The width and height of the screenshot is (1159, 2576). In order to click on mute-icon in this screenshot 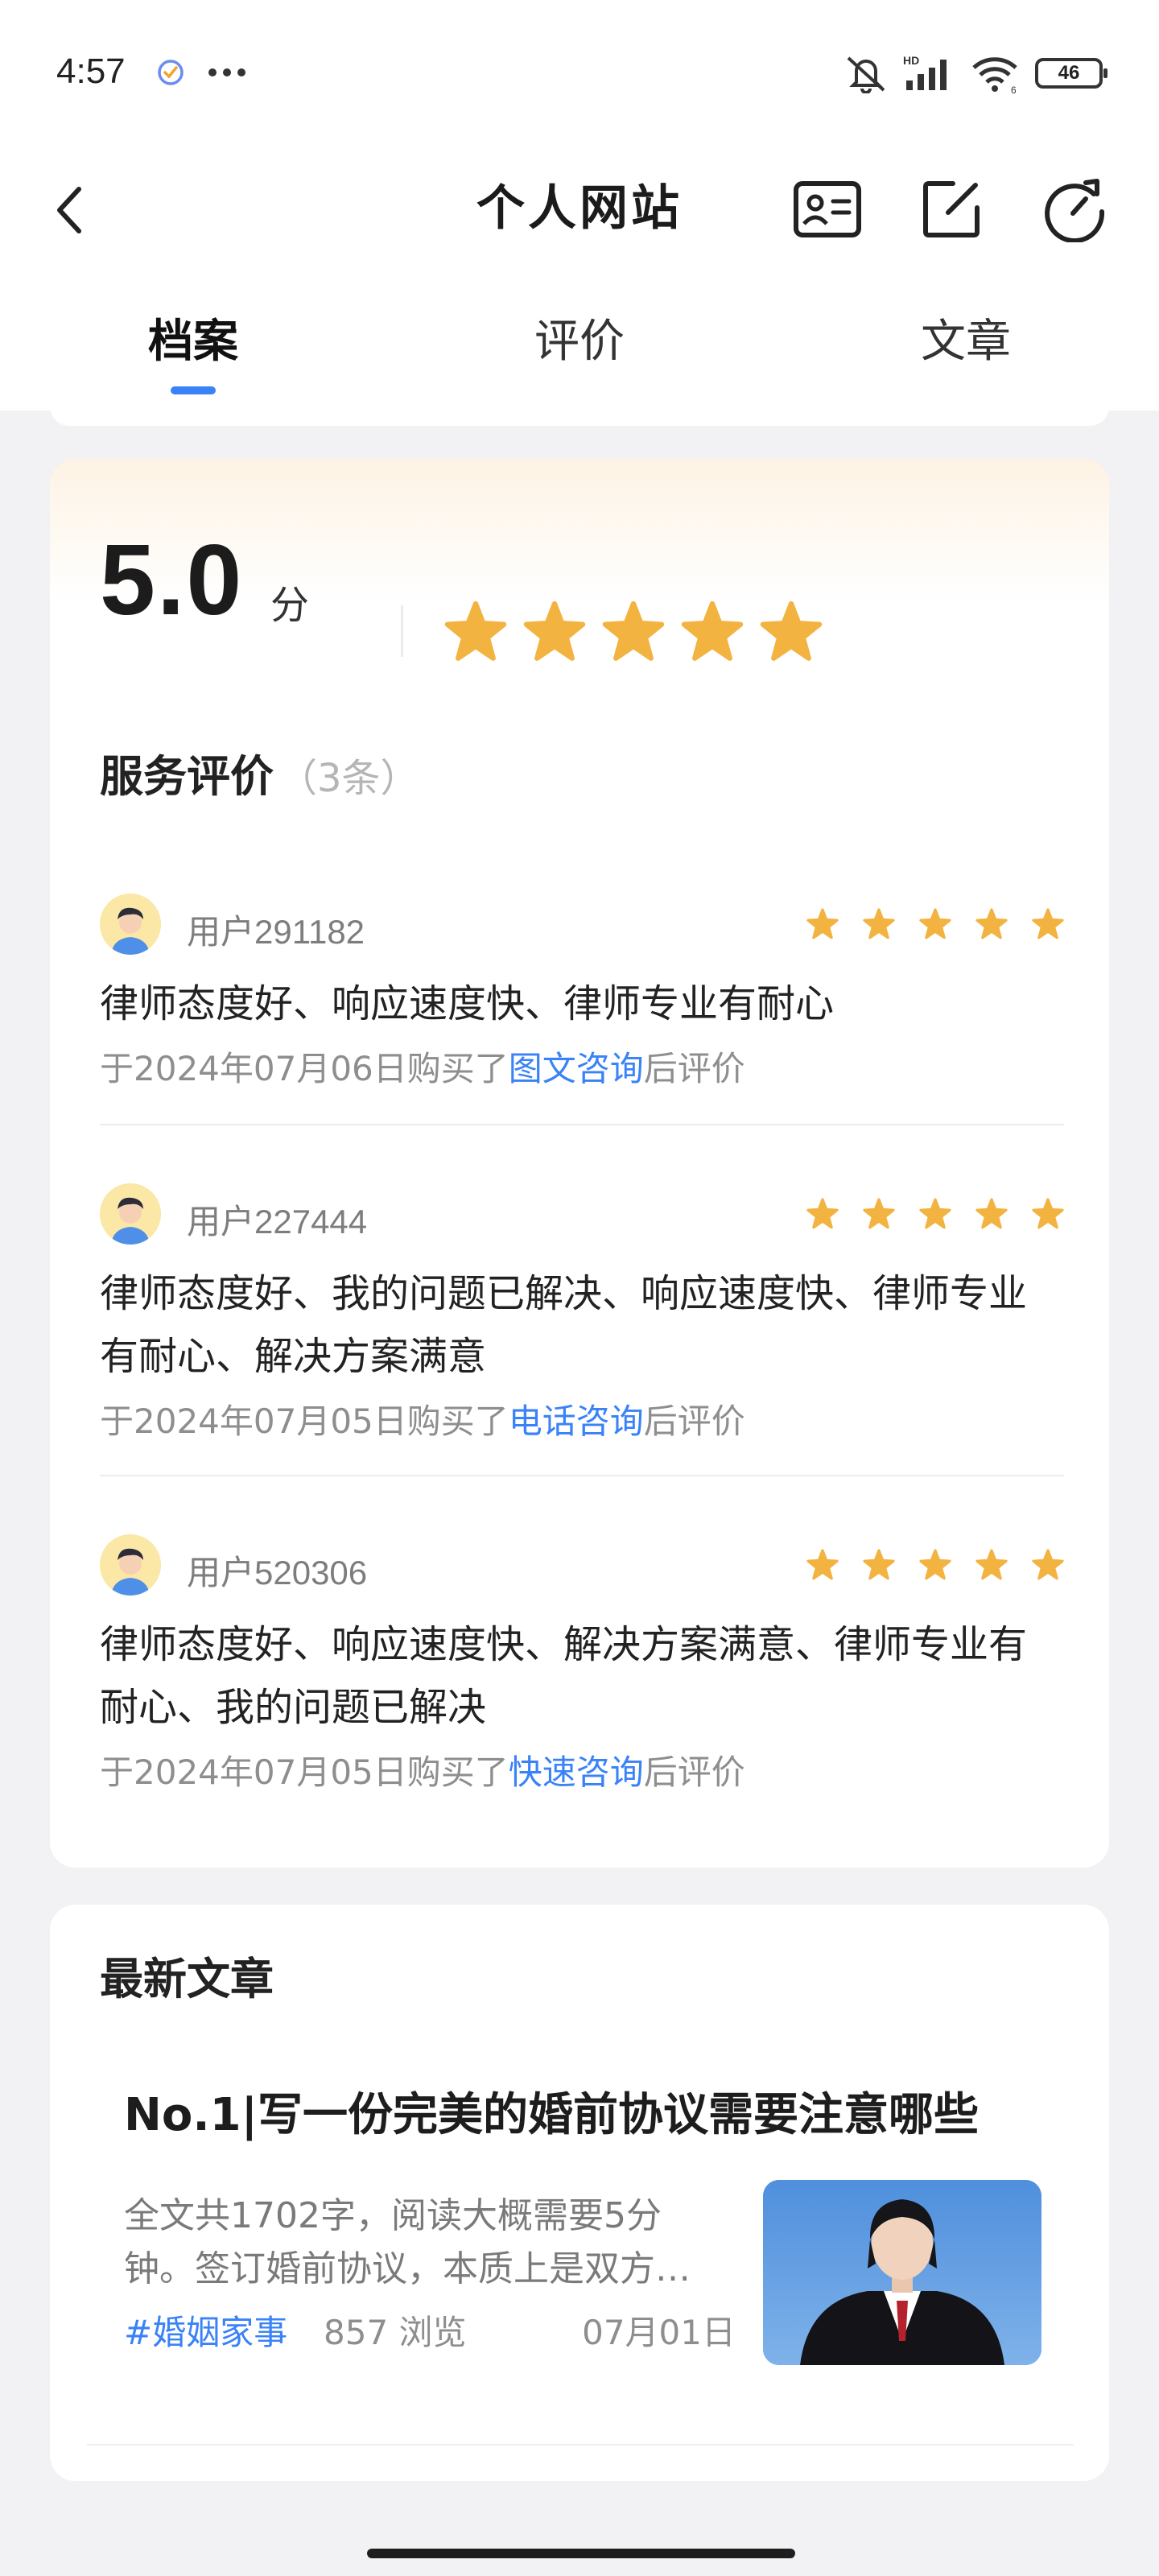, I will do `click(866, 74)`.